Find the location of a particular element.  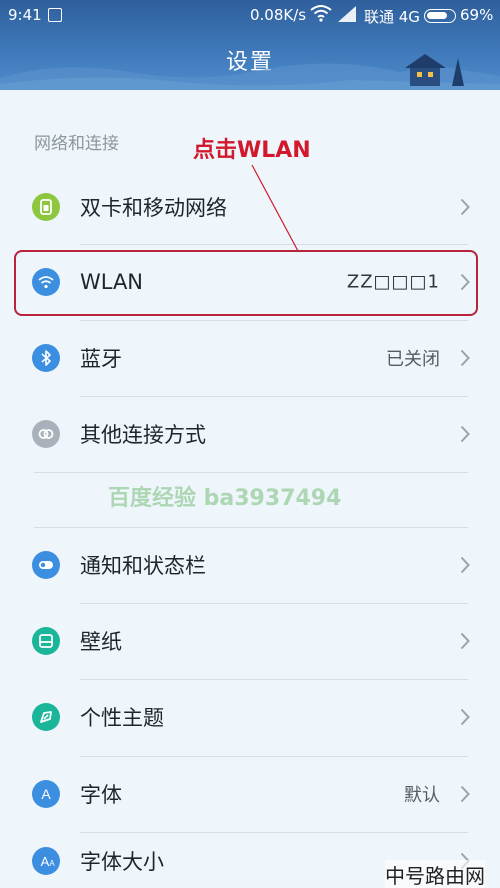

baidu-watermark: 百度经验 ba3937494 is located at coordinates (225, 498).